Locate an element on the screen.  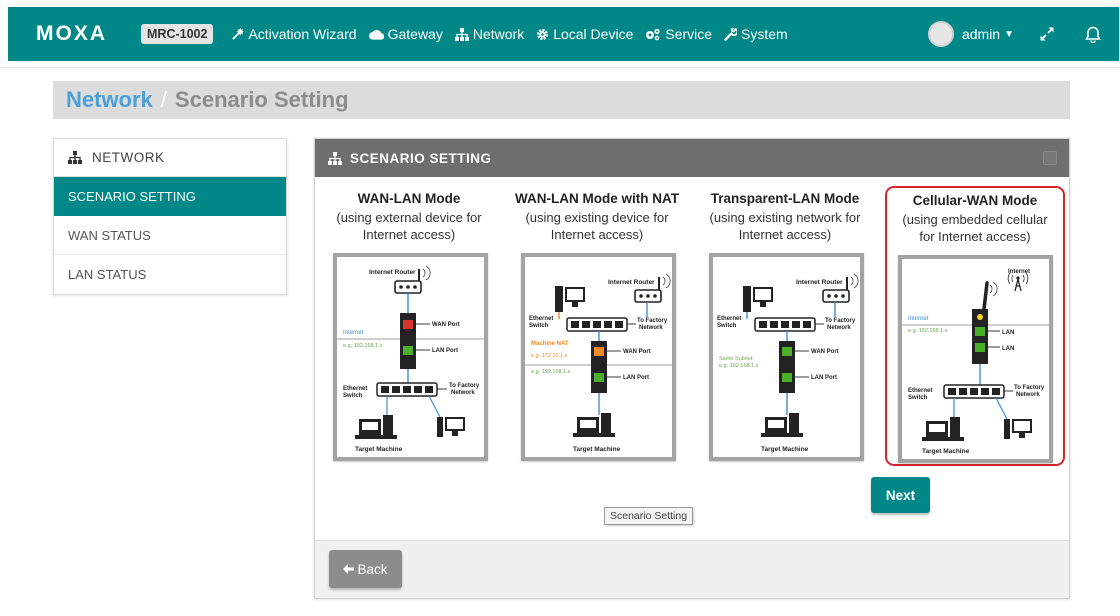
breadcrumb-network-link: Network is located at coordinates (109, 100).